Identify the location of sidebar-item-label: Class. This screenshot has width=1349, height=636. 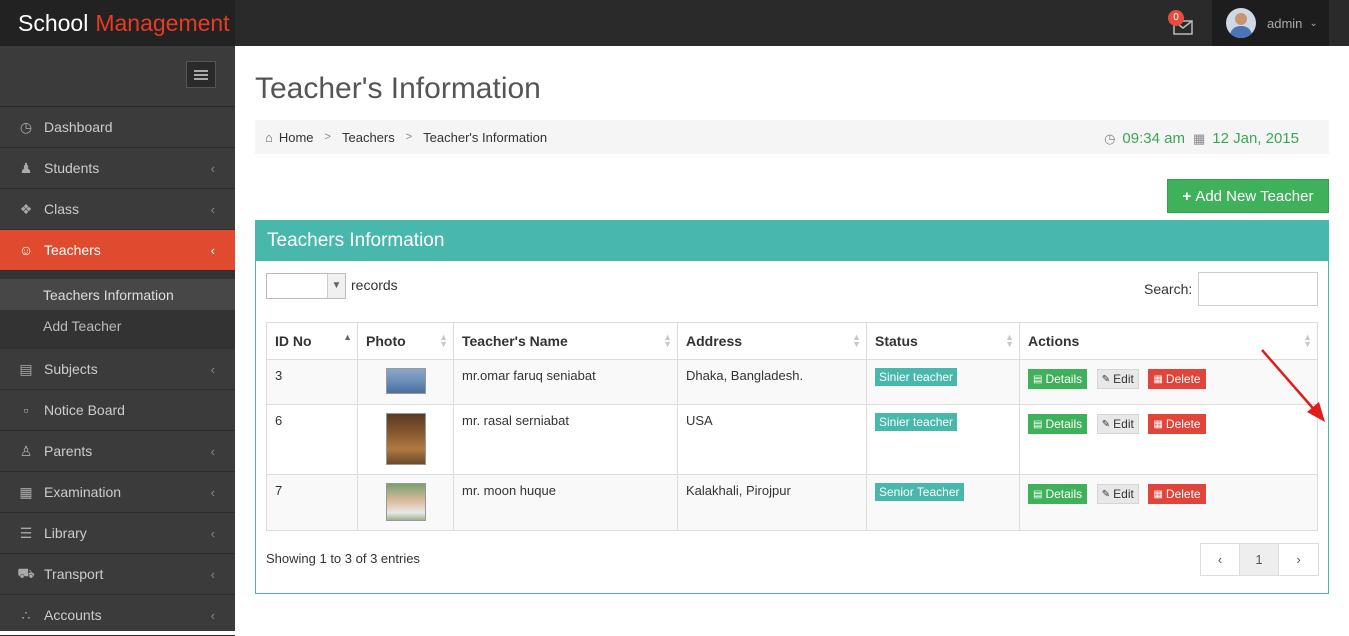
(62, 209).